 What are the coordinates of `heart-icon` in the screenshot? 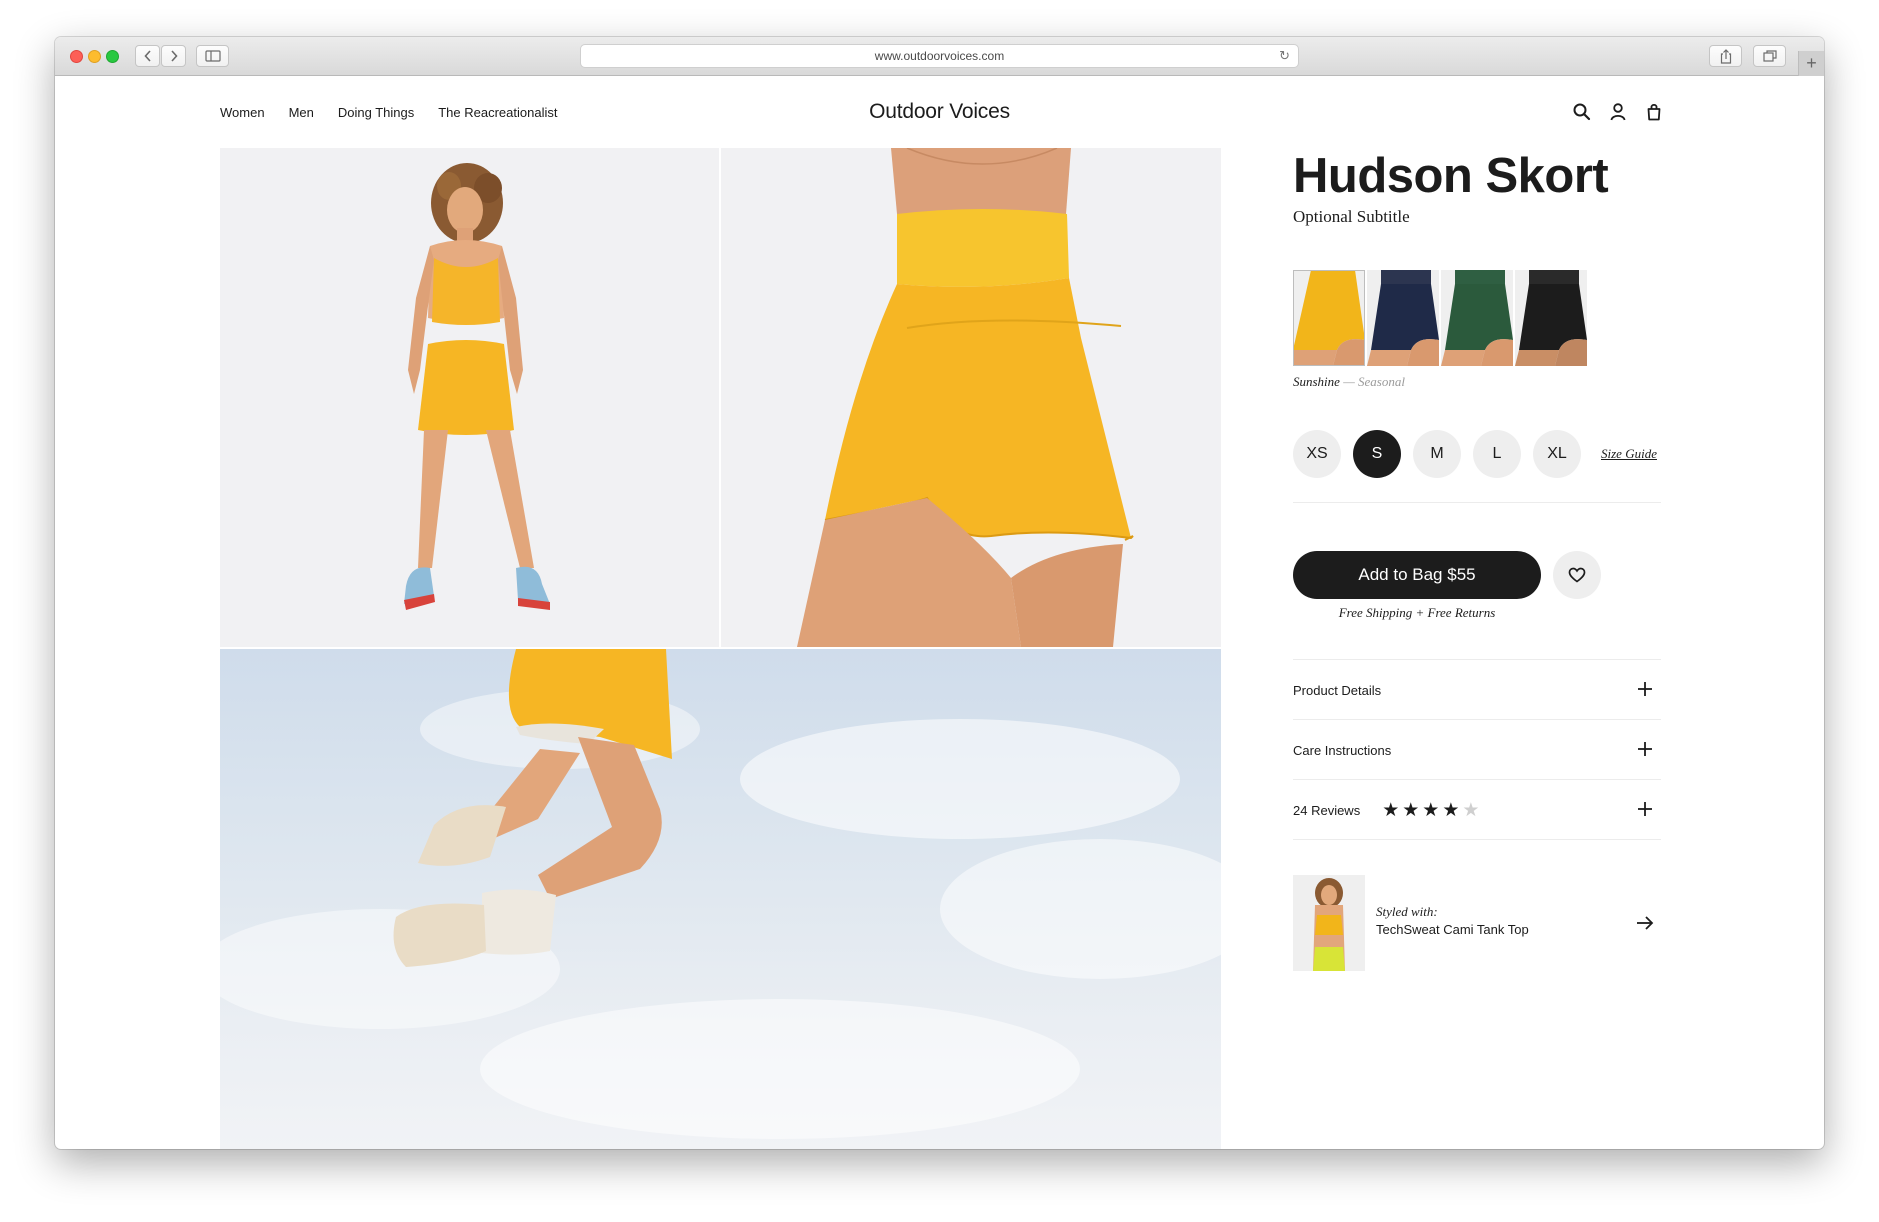 It's located at (1577, 575).